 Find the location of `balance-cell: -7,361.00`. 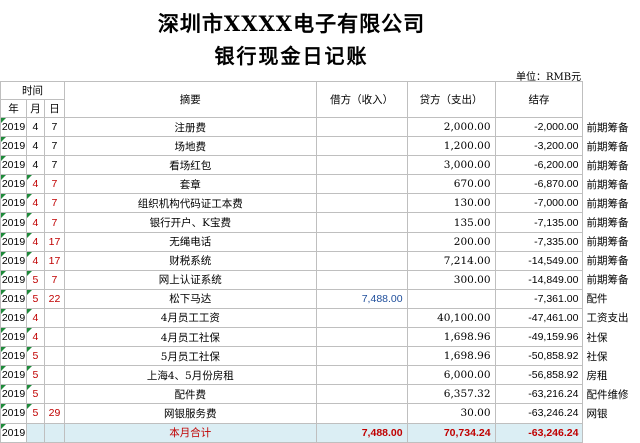

balance-cell: -7,361.00 is located at coordinates (539, 298).